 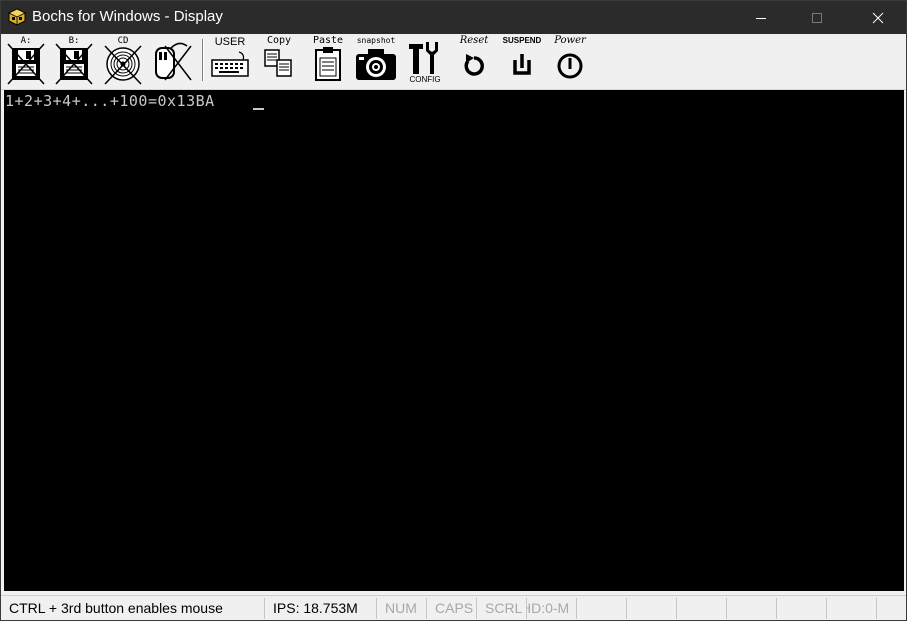 I want to click on status-scroll-lock: SCRL, so click(x=502, y=608).